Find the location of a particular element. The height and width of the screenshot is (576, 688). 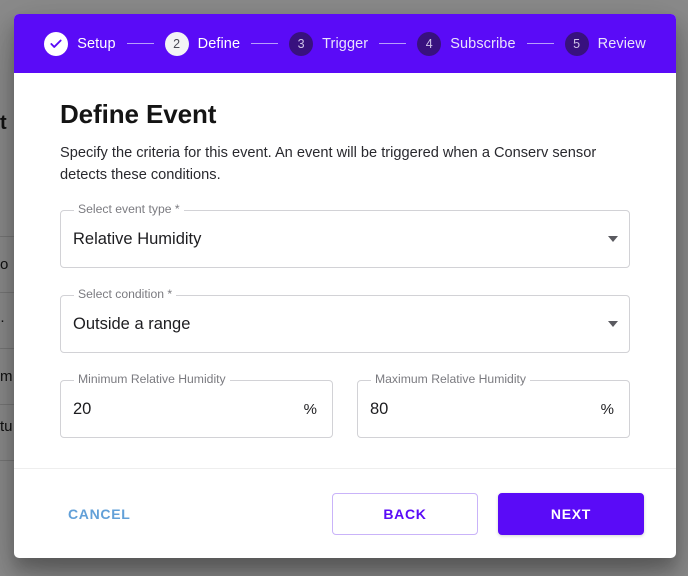

step-setup: Setup is located at coordinates (80, 43).